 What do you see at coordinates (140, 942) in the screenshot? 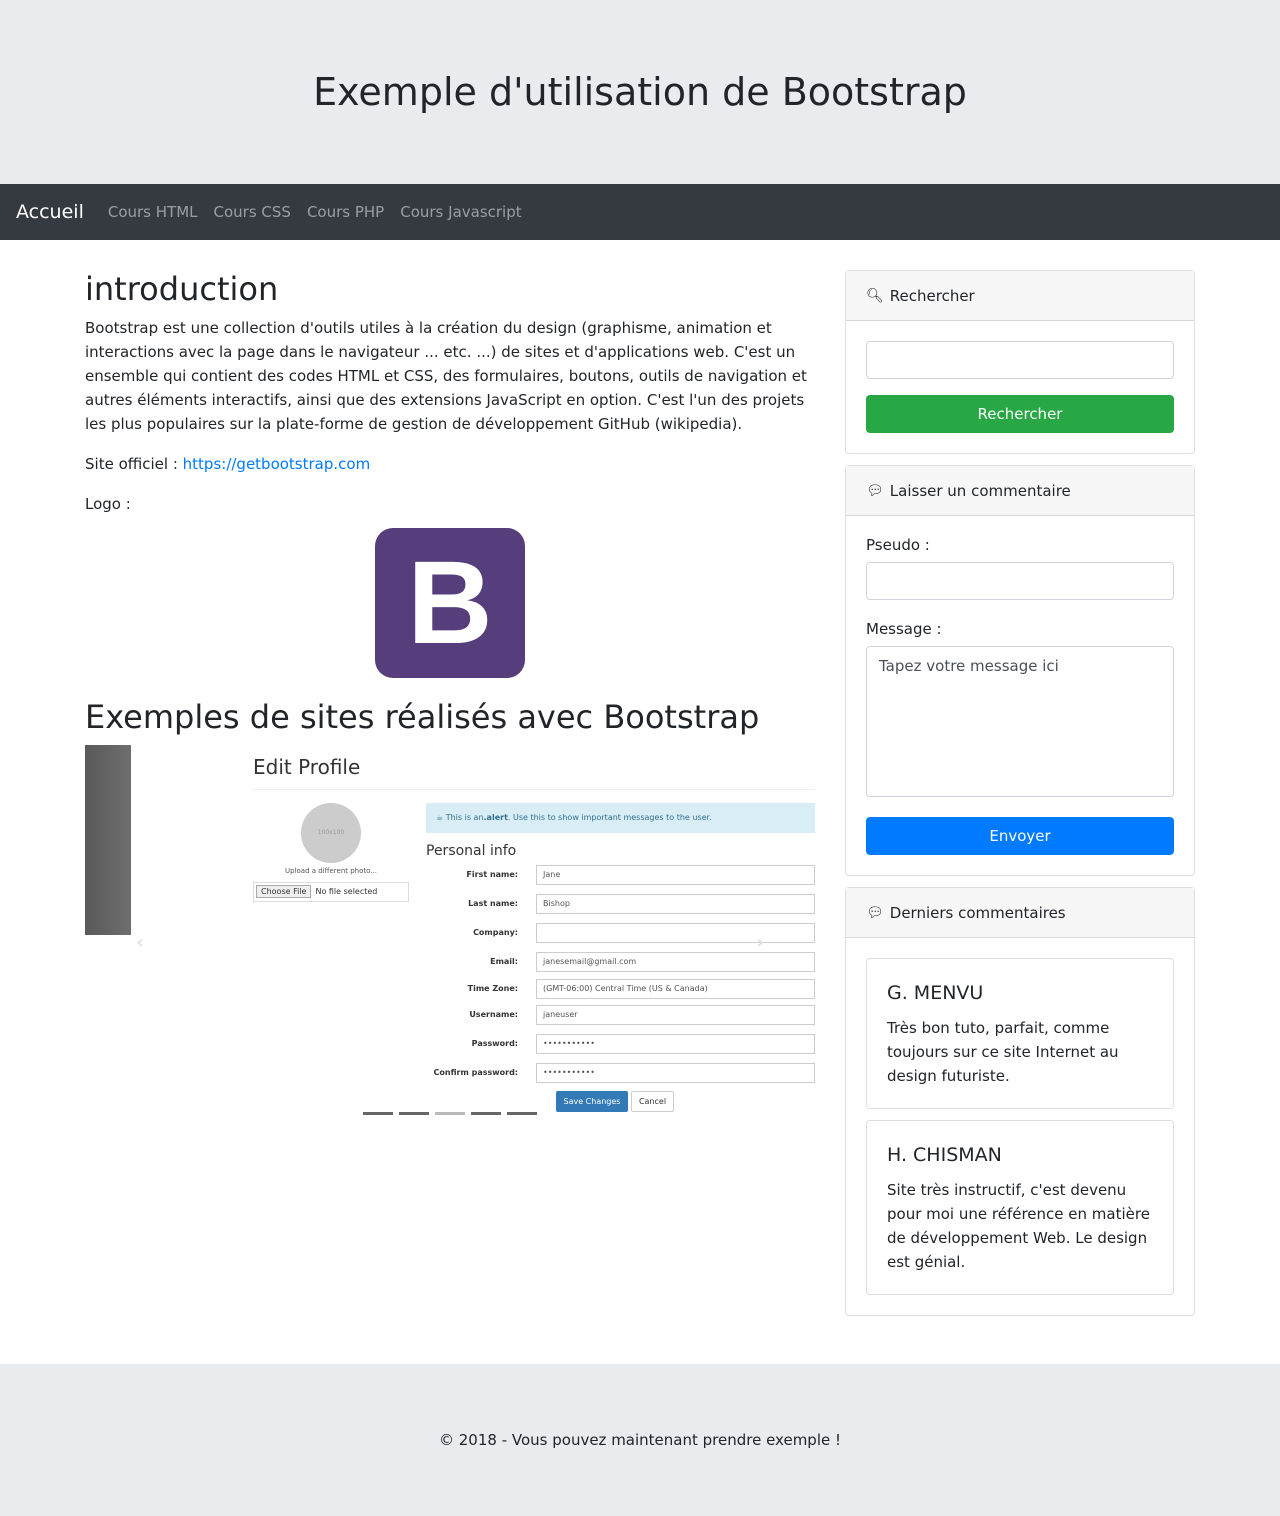
I see `carousel-prev-icon: ‹` at bounding box center [140, 942].